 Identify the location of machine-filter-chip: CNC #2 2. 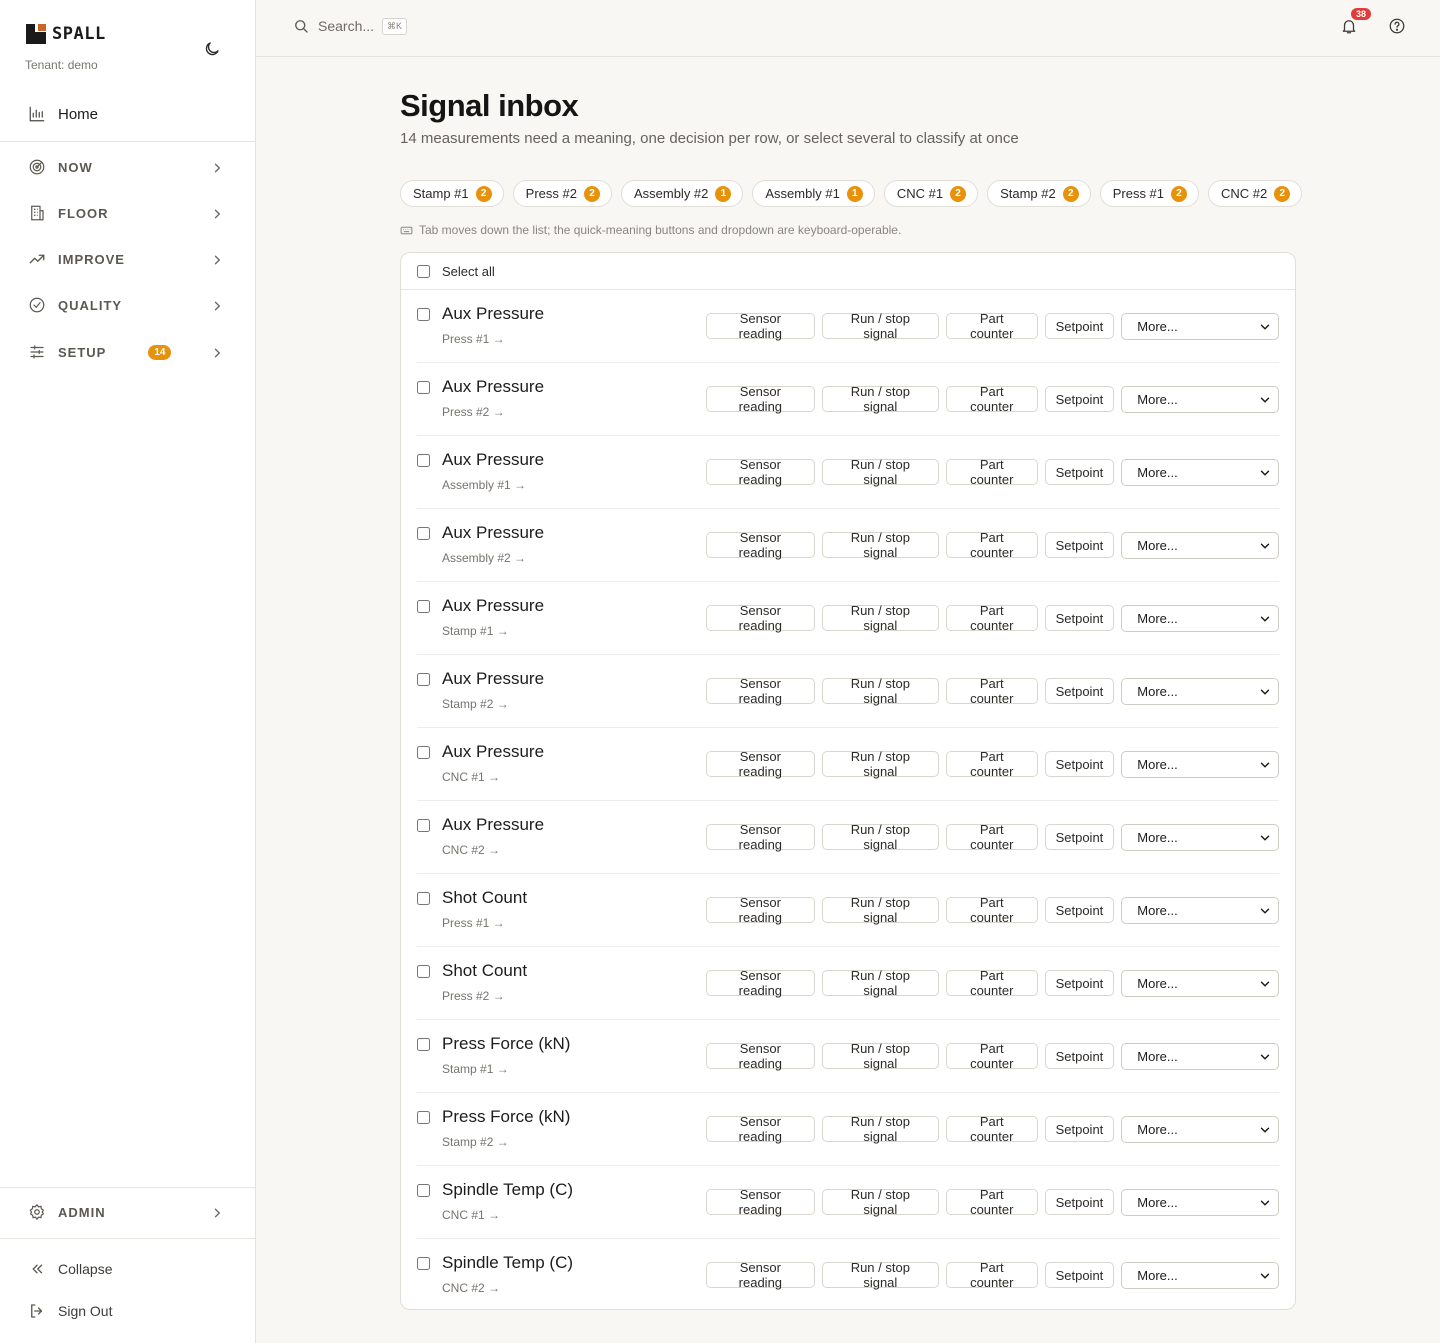
(1255, 193).